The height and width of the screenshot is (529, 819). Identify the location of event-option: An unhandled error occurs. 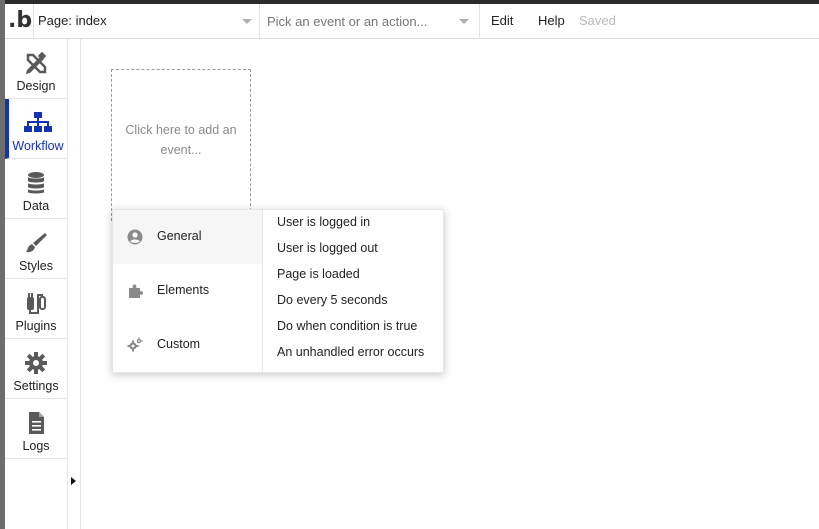
(350, 352).